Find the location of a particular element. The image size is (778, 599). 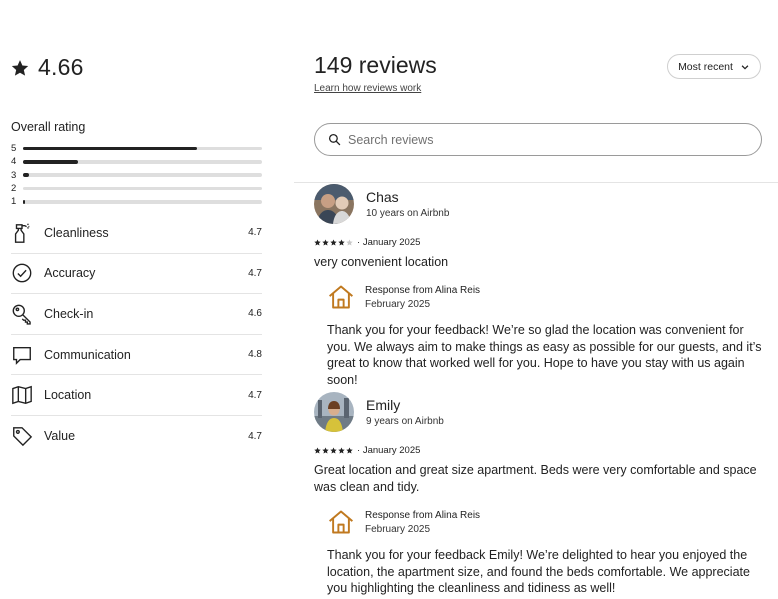

overall-score: 4.66 is located at coordinates (47, 67).